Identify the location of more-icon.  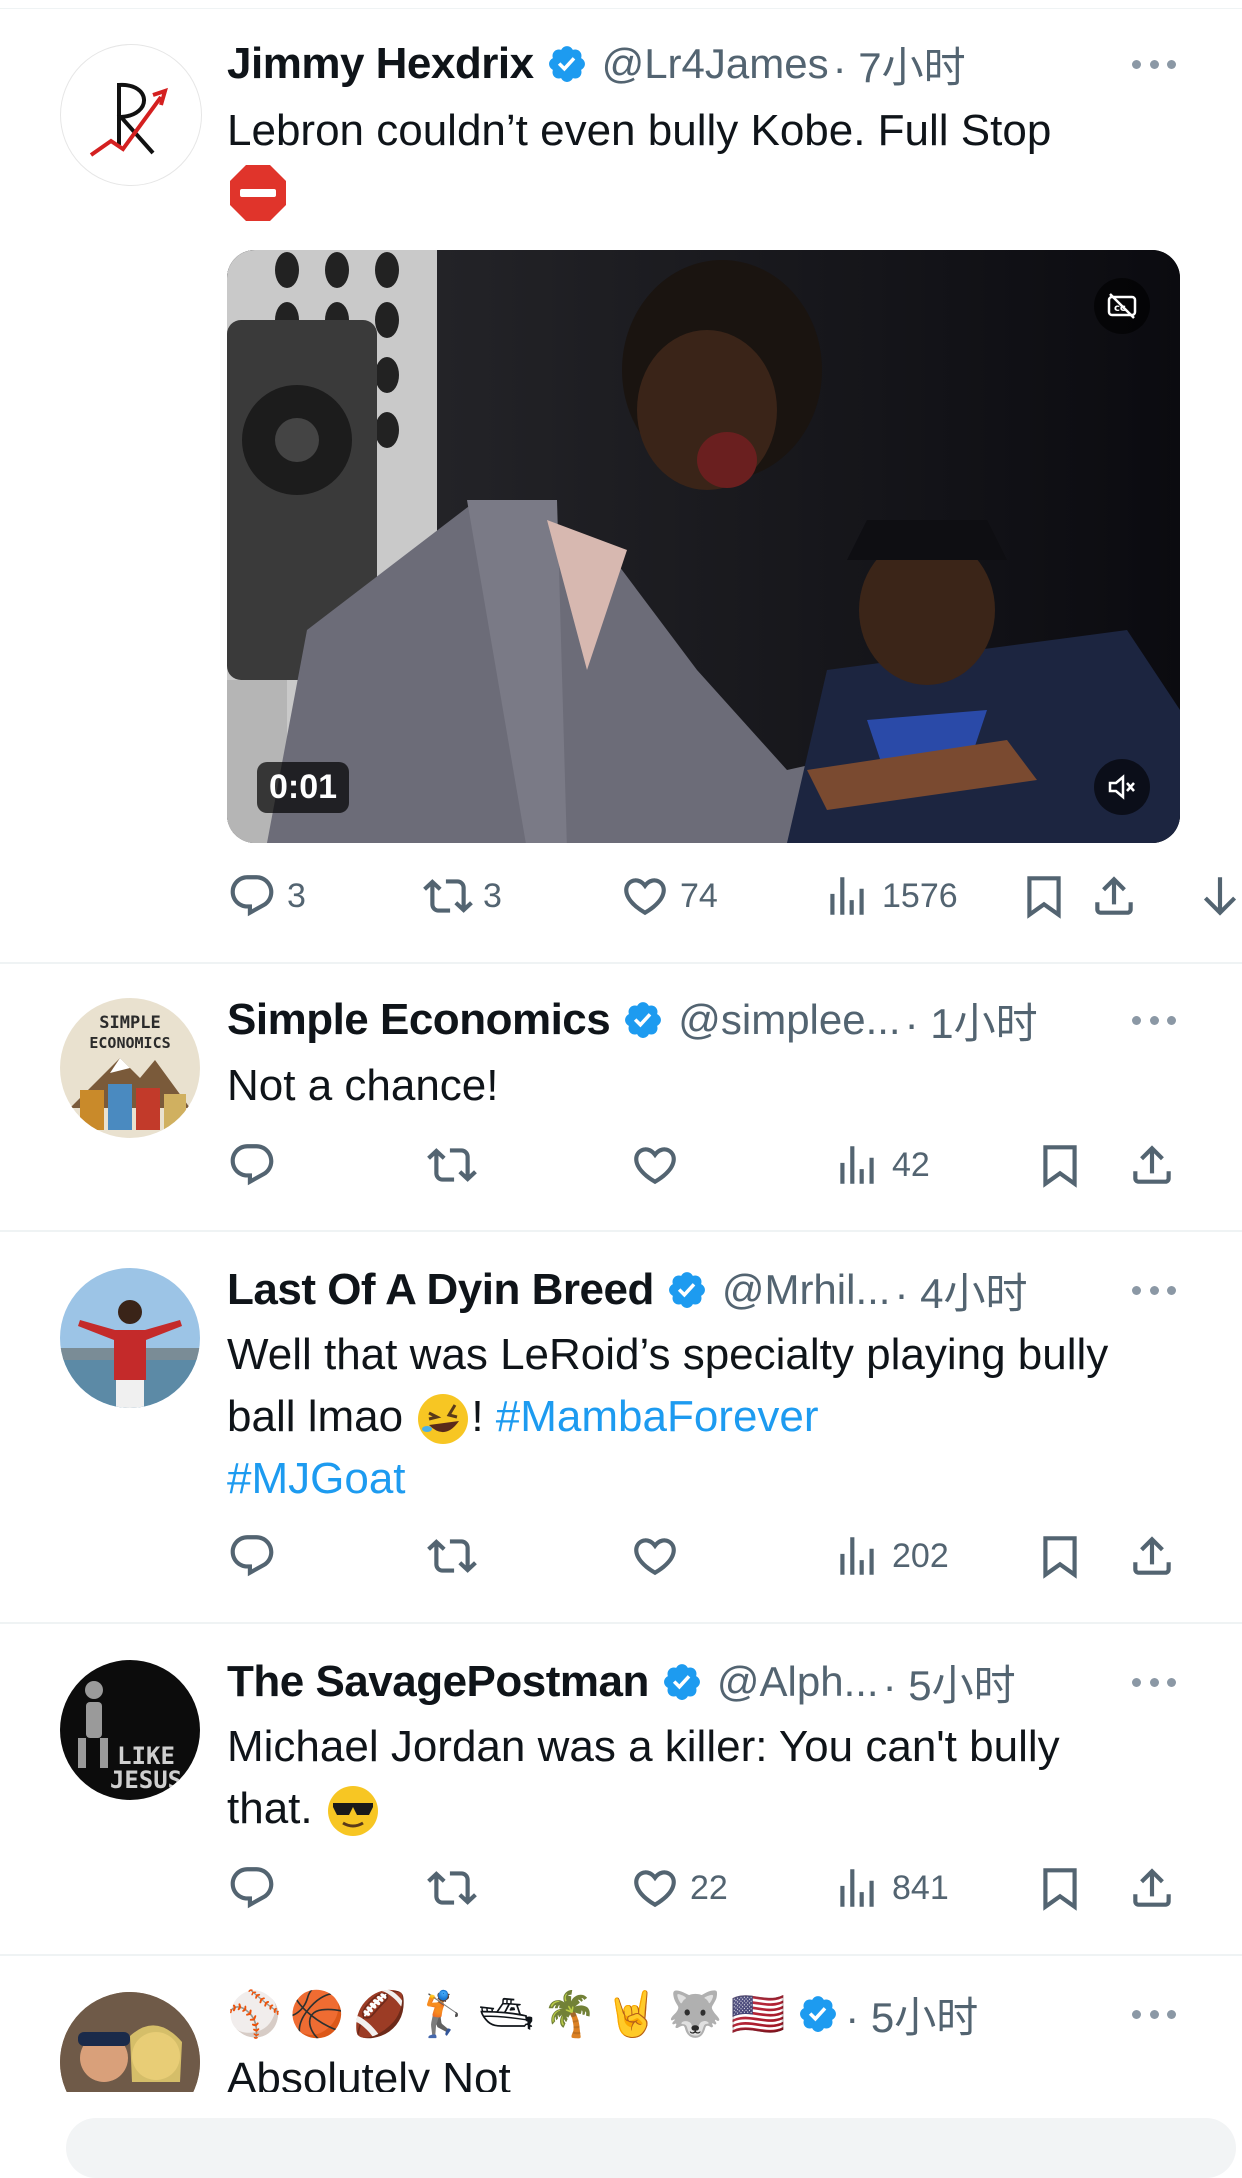
(1154, 2014).